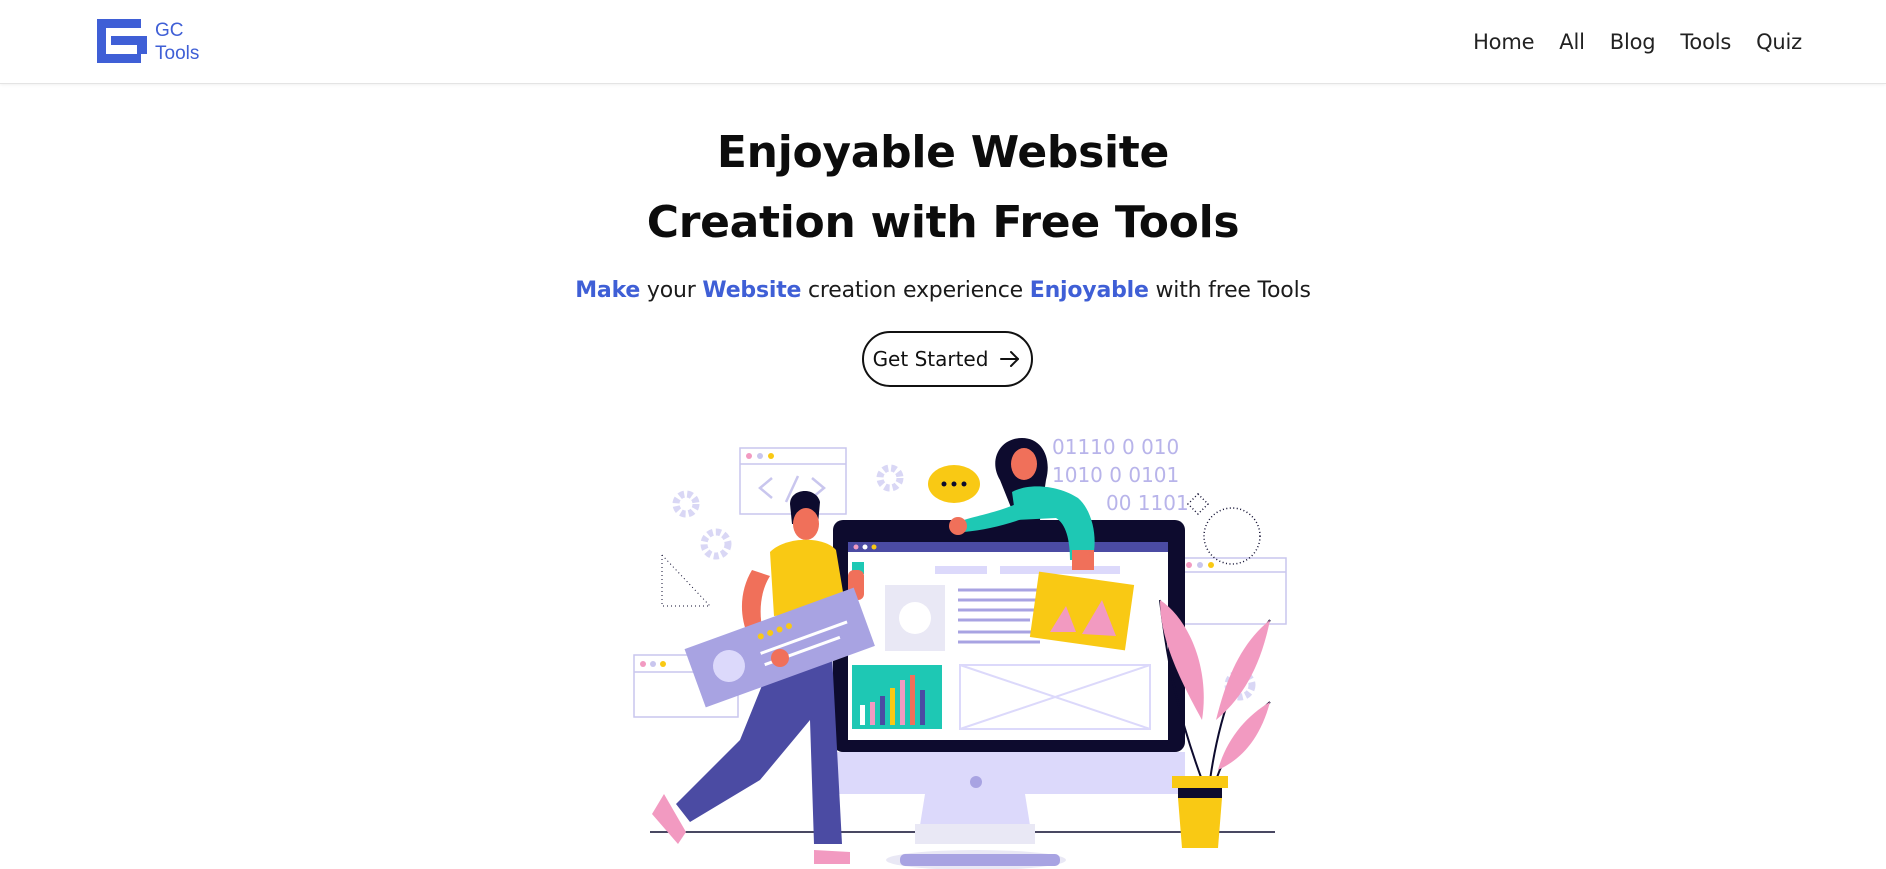 The width and height of the screenshot is (1886, 869). Describe the element at coordinates (122, 41) in the screenshot. I see `gc-logo-icon` at that location.